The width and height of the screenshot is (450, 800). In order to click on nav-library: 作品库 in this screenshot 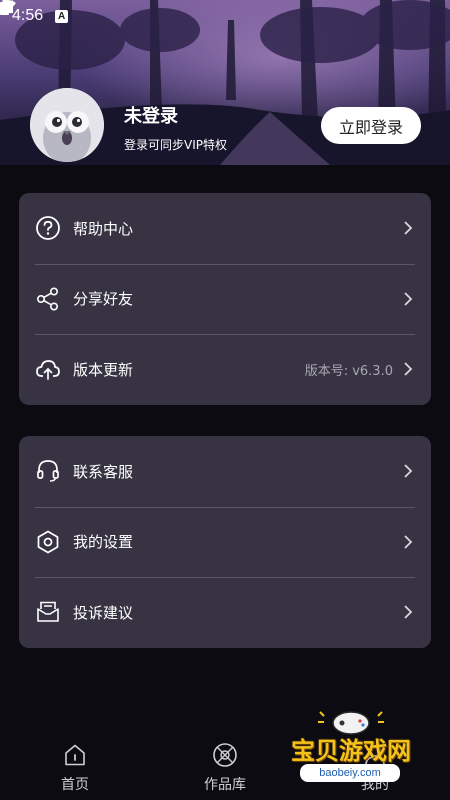, I will do `click(225, 768)`.